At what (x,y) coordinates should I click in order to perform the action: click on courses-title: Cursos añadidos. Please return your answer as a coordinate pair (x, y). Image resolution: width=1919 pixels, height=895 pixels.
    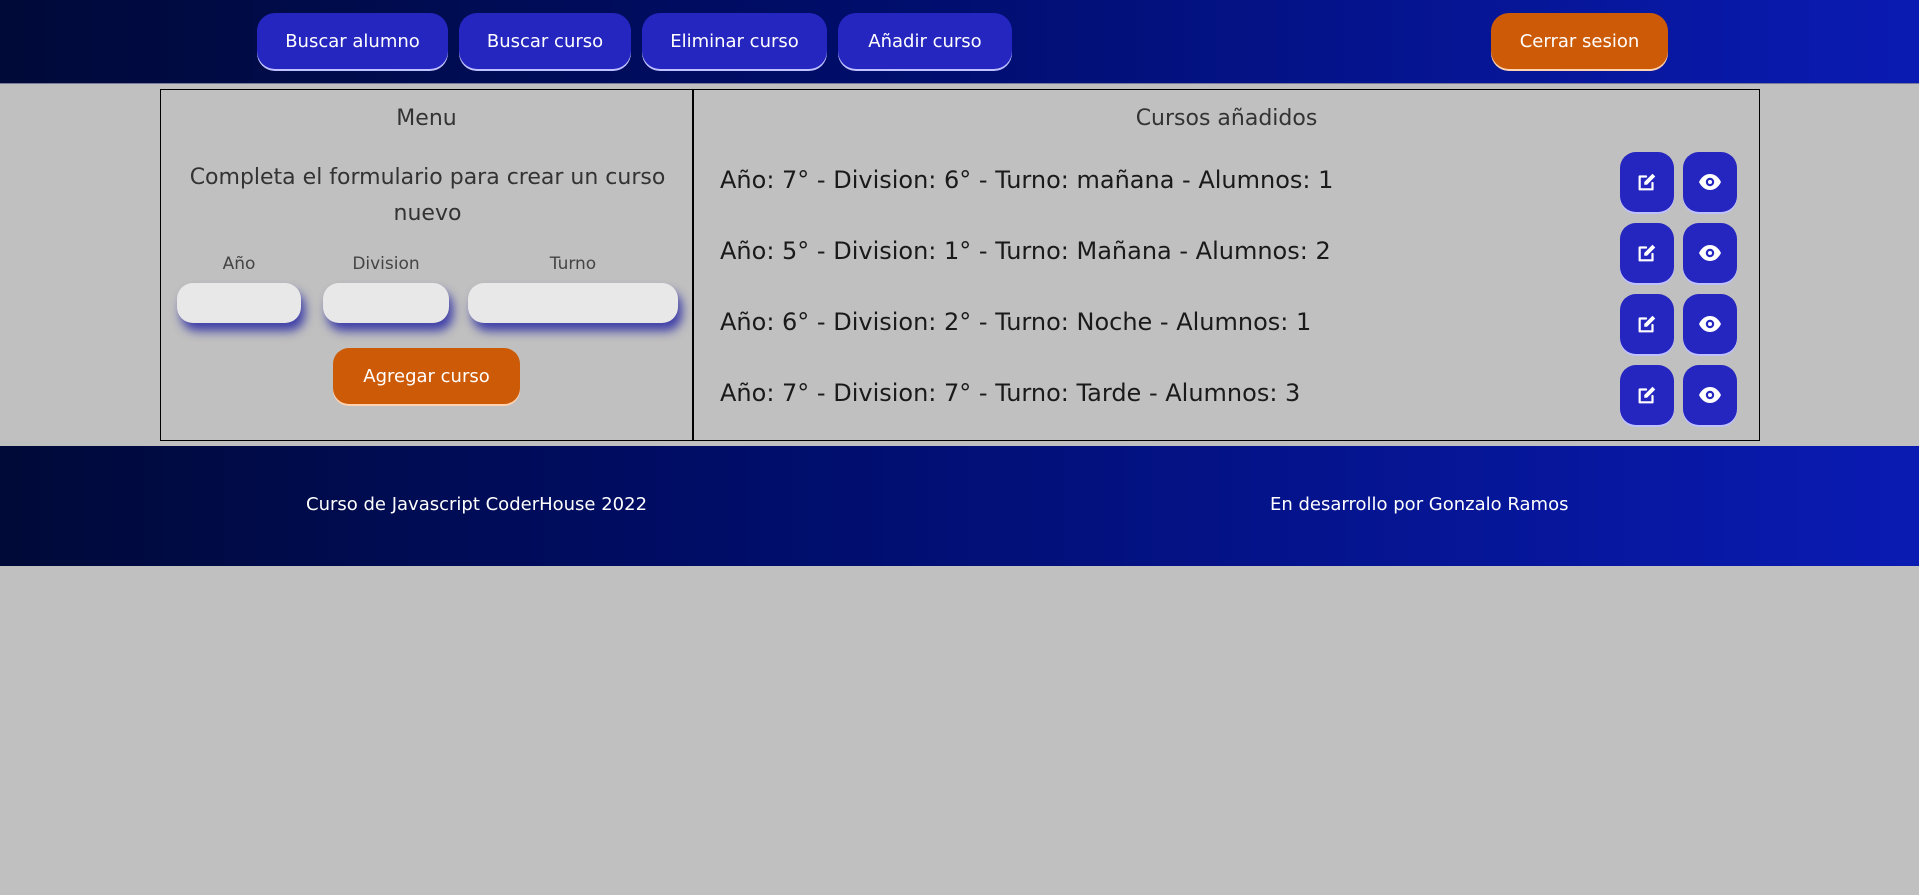
    Looking at the image, I should click on (1226, 118).